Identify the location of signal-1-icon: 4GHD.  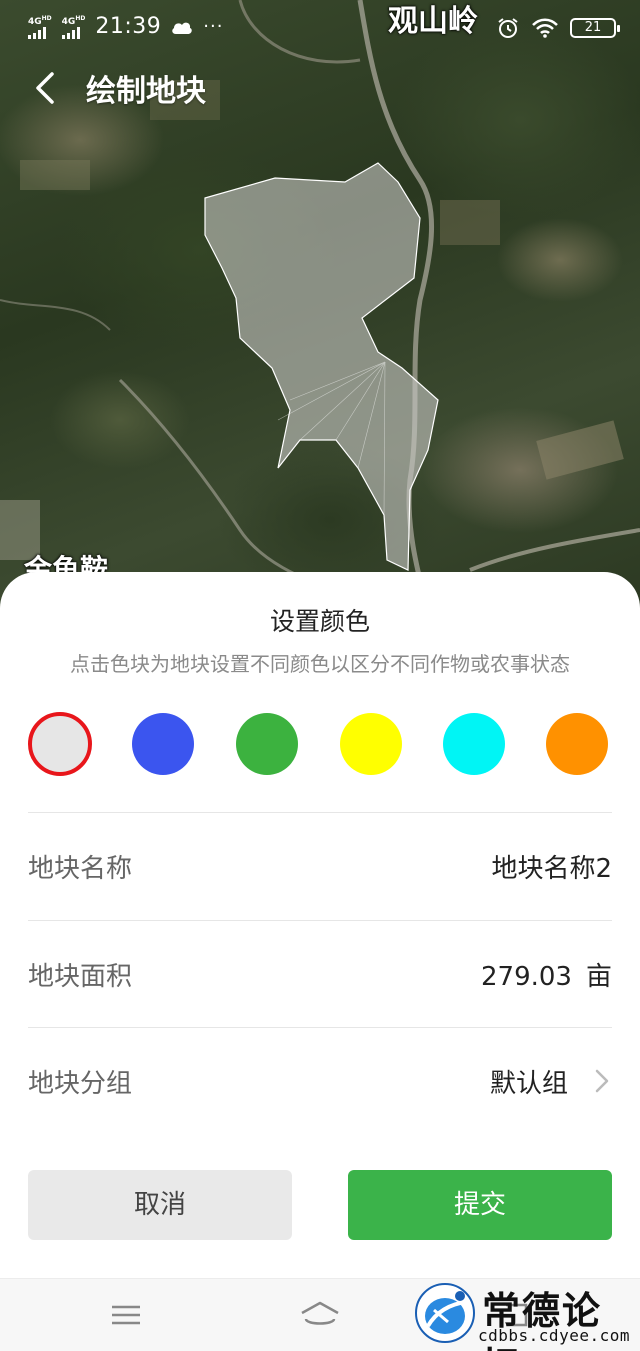
(40, 26).